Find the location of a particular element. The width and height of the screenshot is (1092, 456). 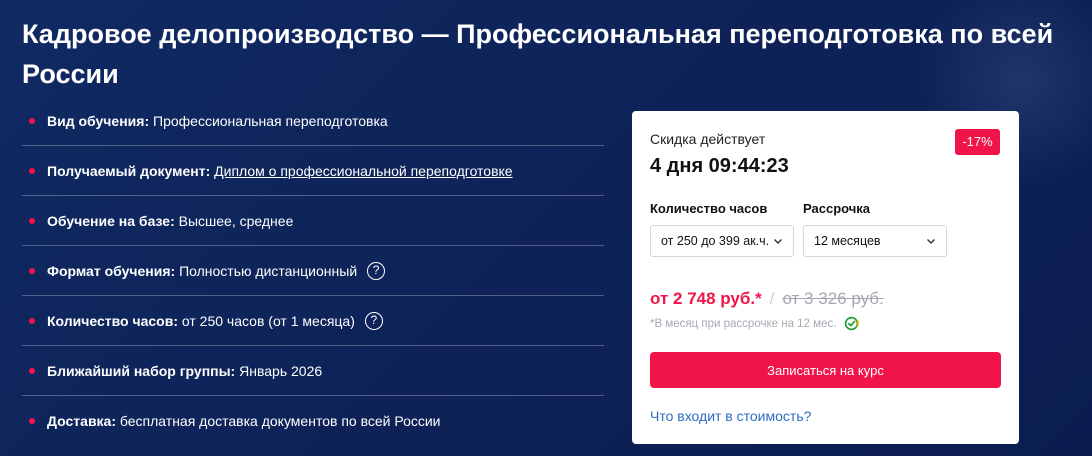

feature-label: Вид обучения: is located at coordinates (98, 120).